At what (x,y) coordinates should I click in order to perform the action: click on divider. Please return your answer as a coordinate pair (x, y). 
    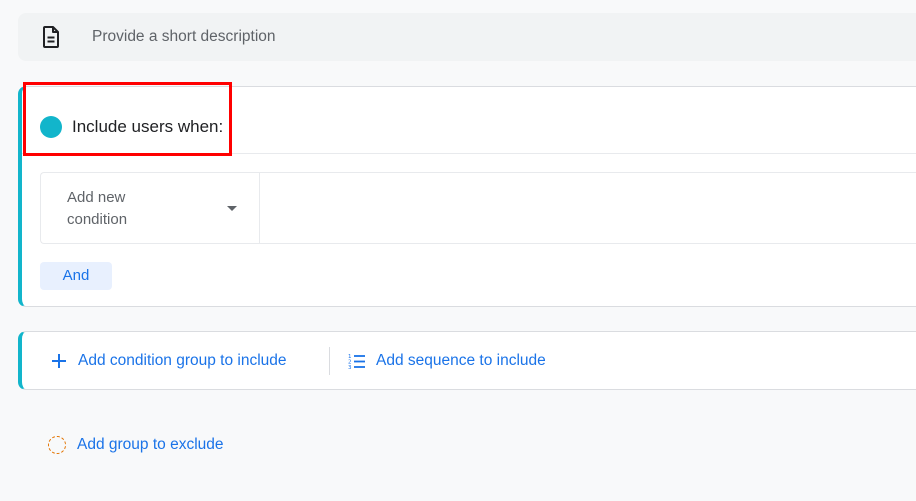
    Looking at the image, I should click on (329, 361).